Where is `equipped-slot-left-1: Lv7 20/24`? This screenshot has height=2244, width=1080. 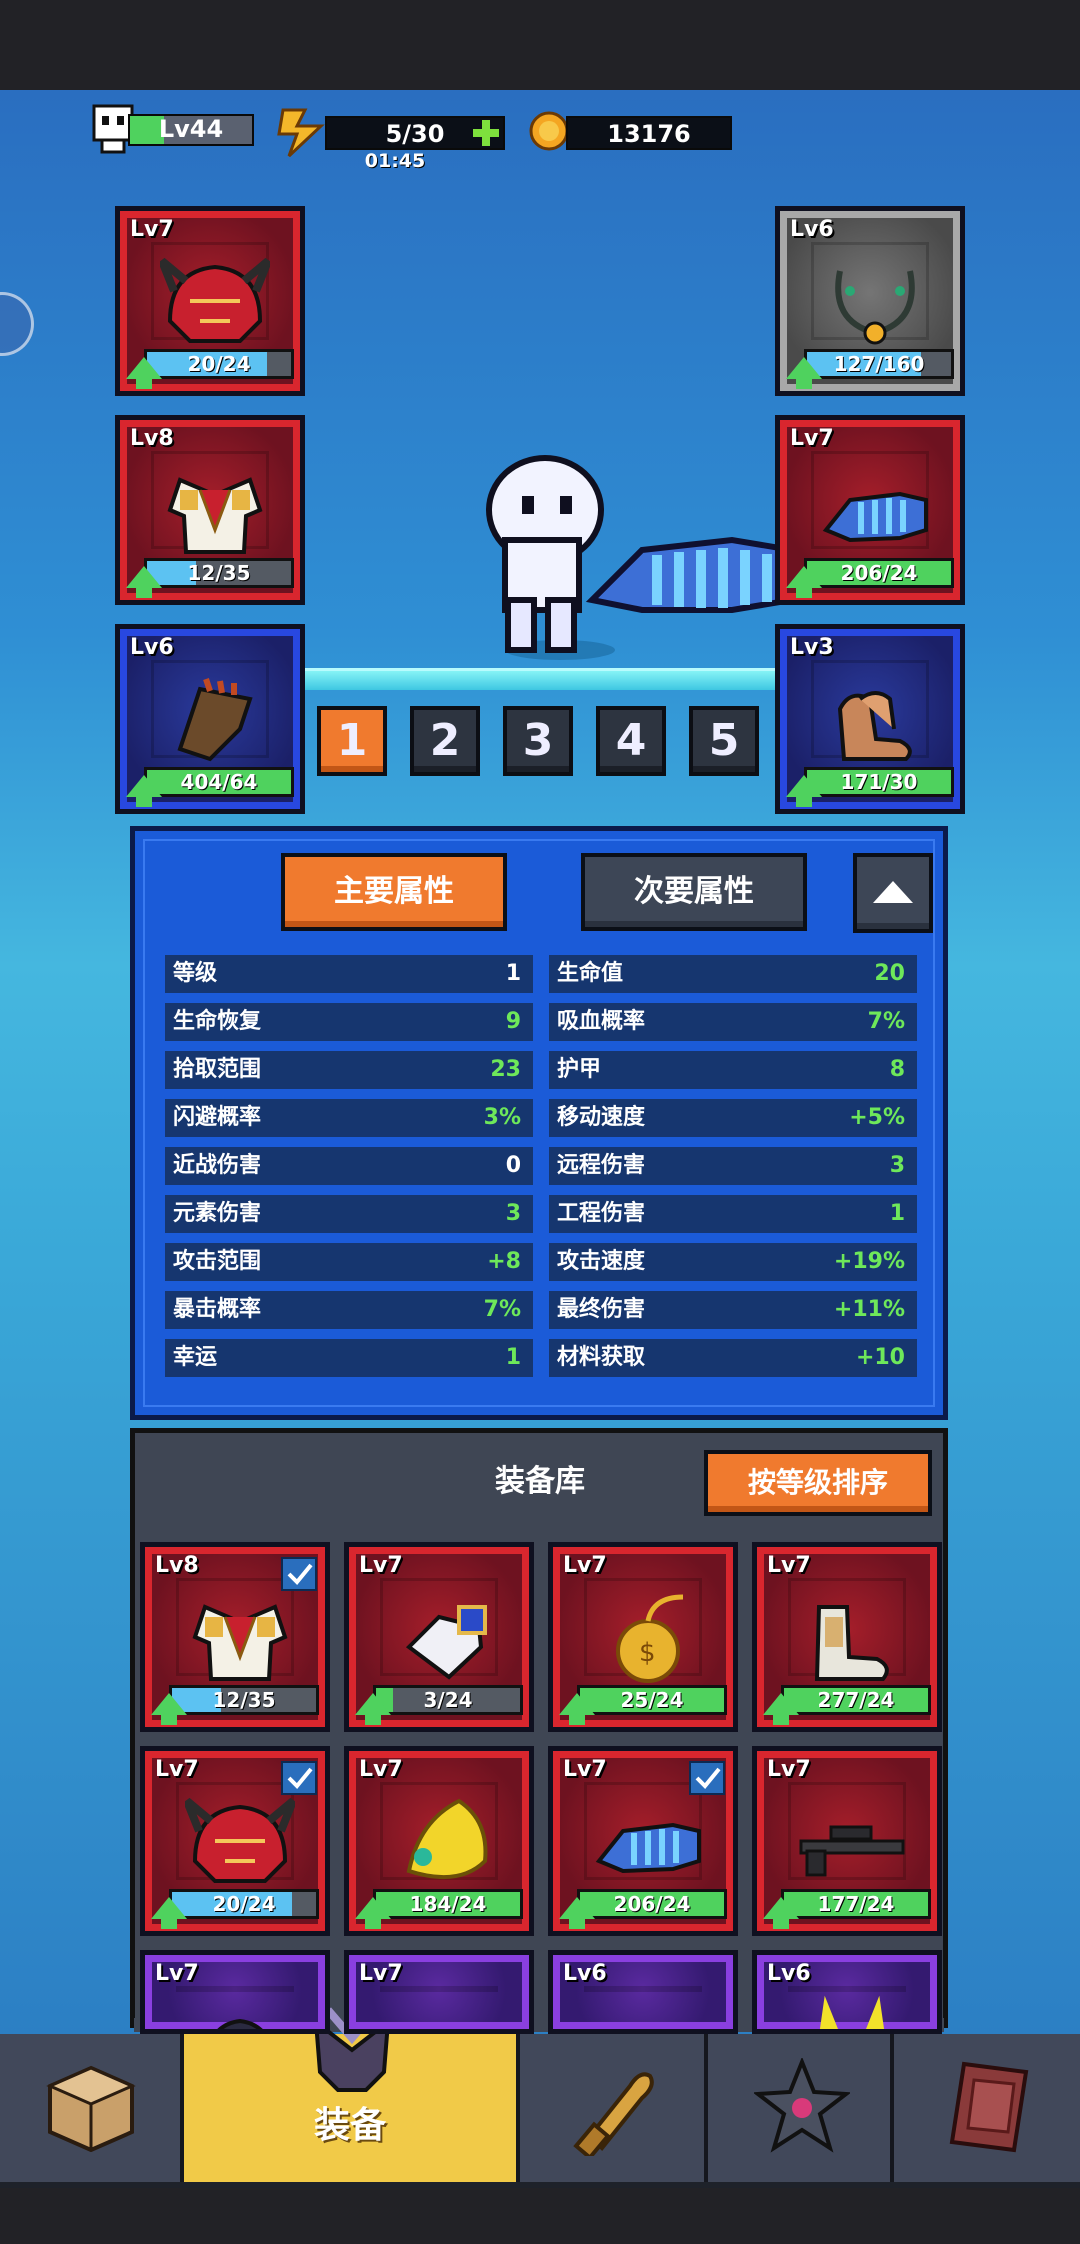
equipped-slot-left-1: Lv7 20/24 is located at coordinates (210, 301).